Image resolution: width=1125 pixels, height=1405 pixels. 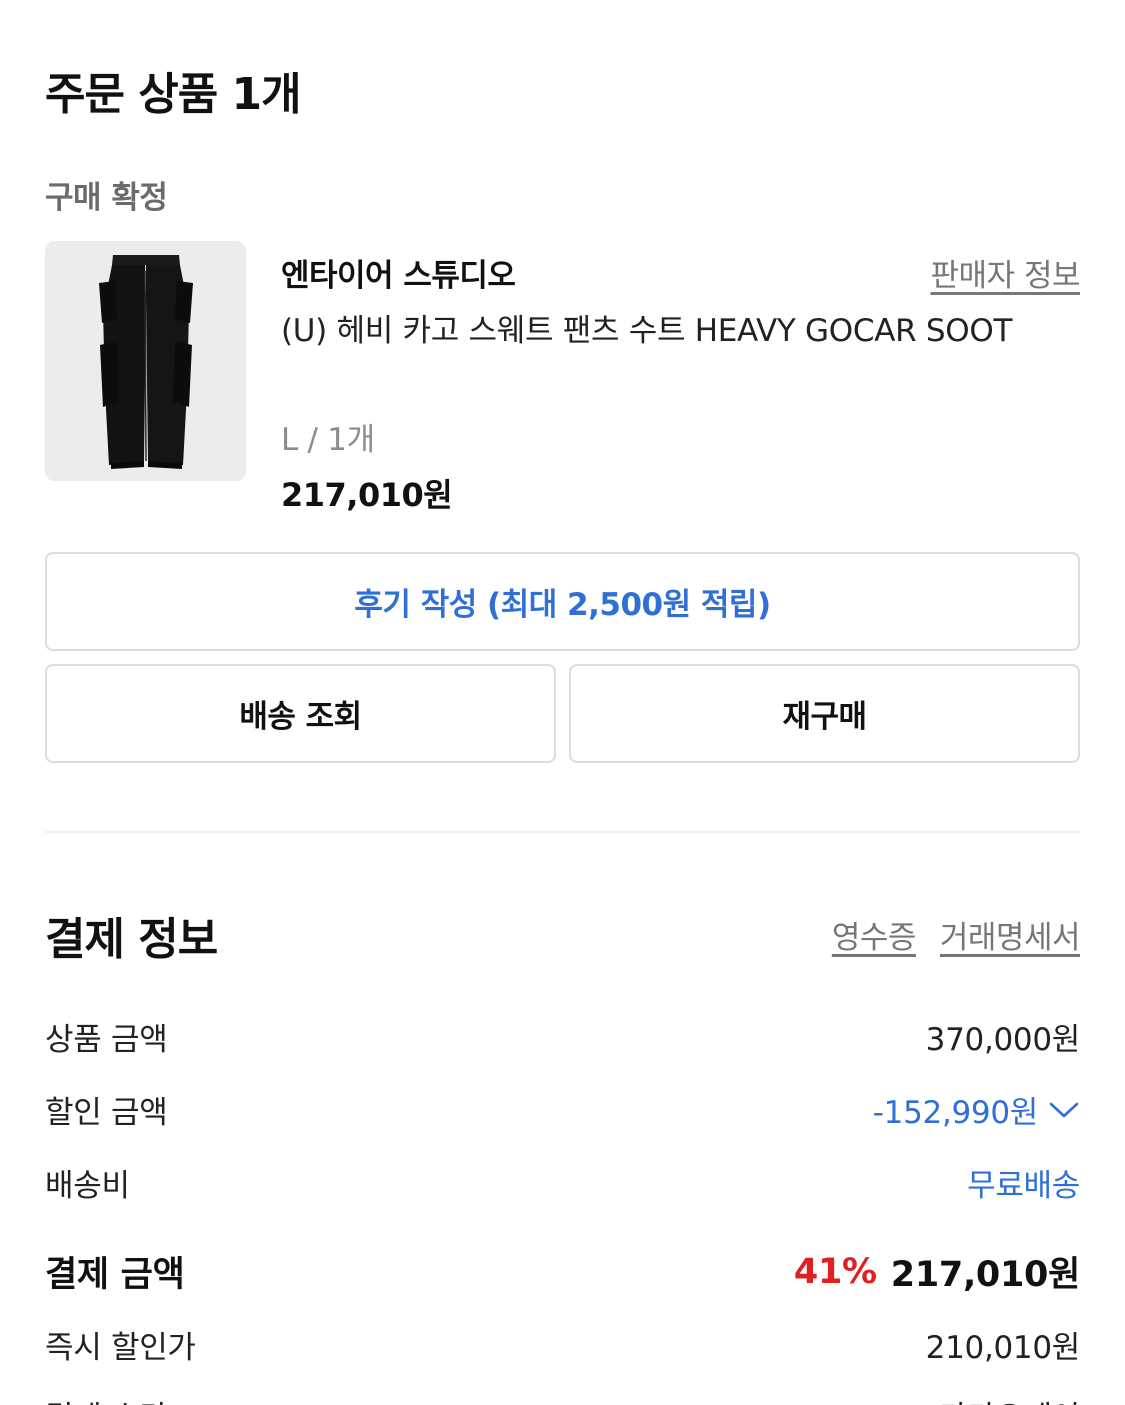 I want to click on product-amount-row: 상품 금액 370,000원, so click(x=562, y=1036).